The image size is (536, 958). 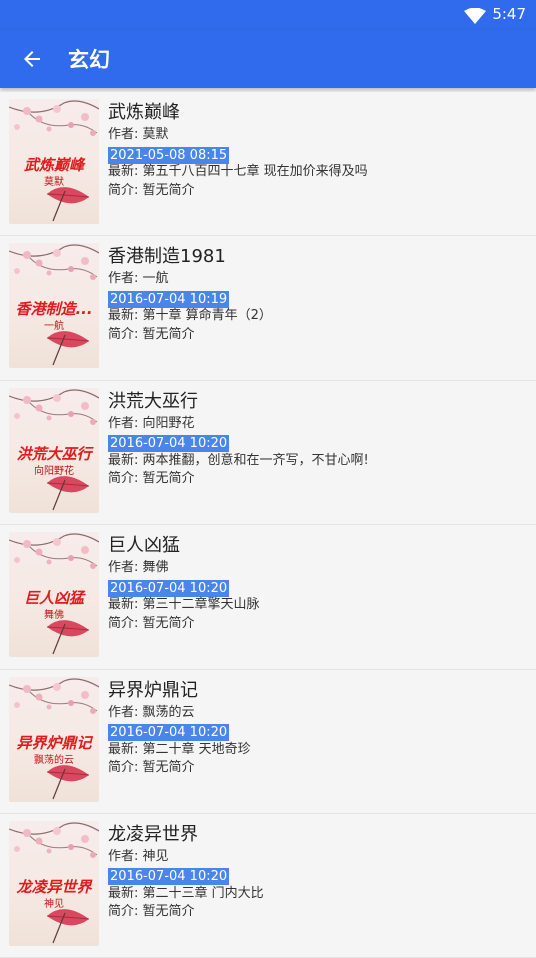 What do you see at coordinates (54, 453) in the screenshot?
I see `cover-title: 洪荒大巫行` at bounding box center [54, 453].